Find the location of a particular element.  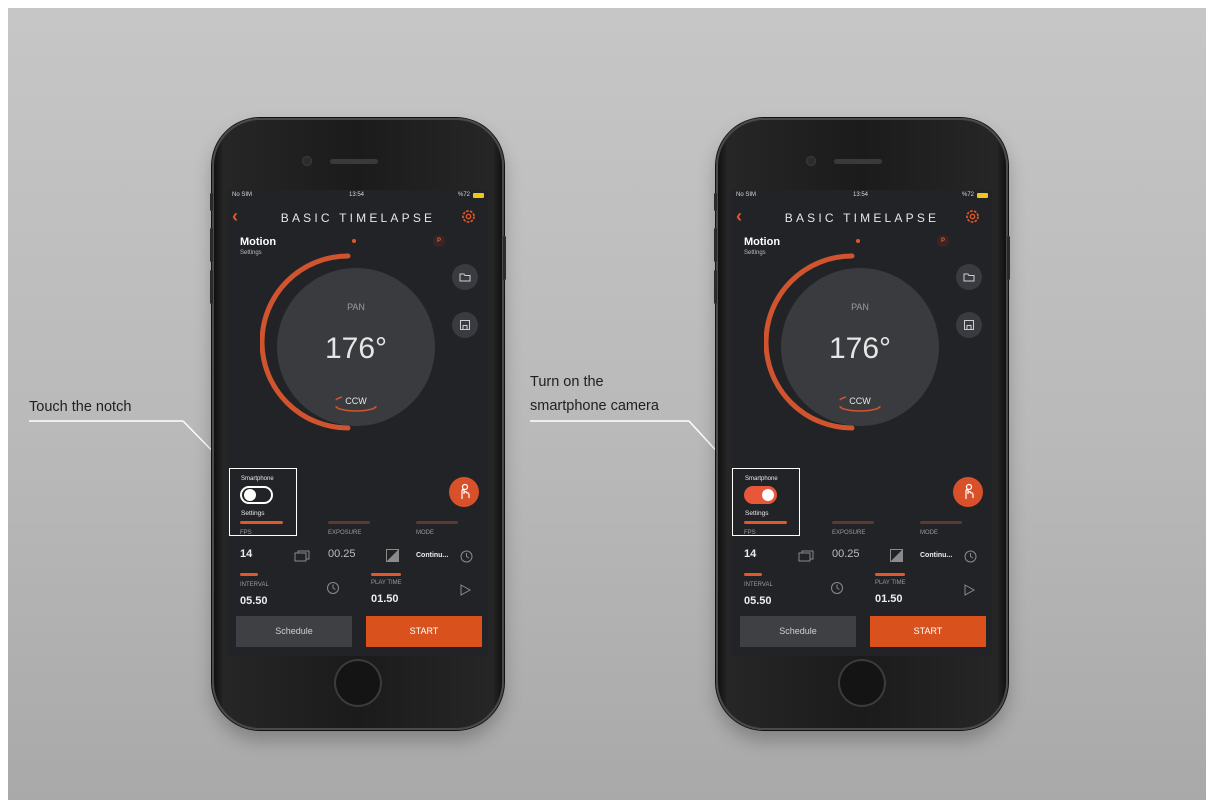

callout-touch-notch: Touch the notch is located at coordinates (80, 407).